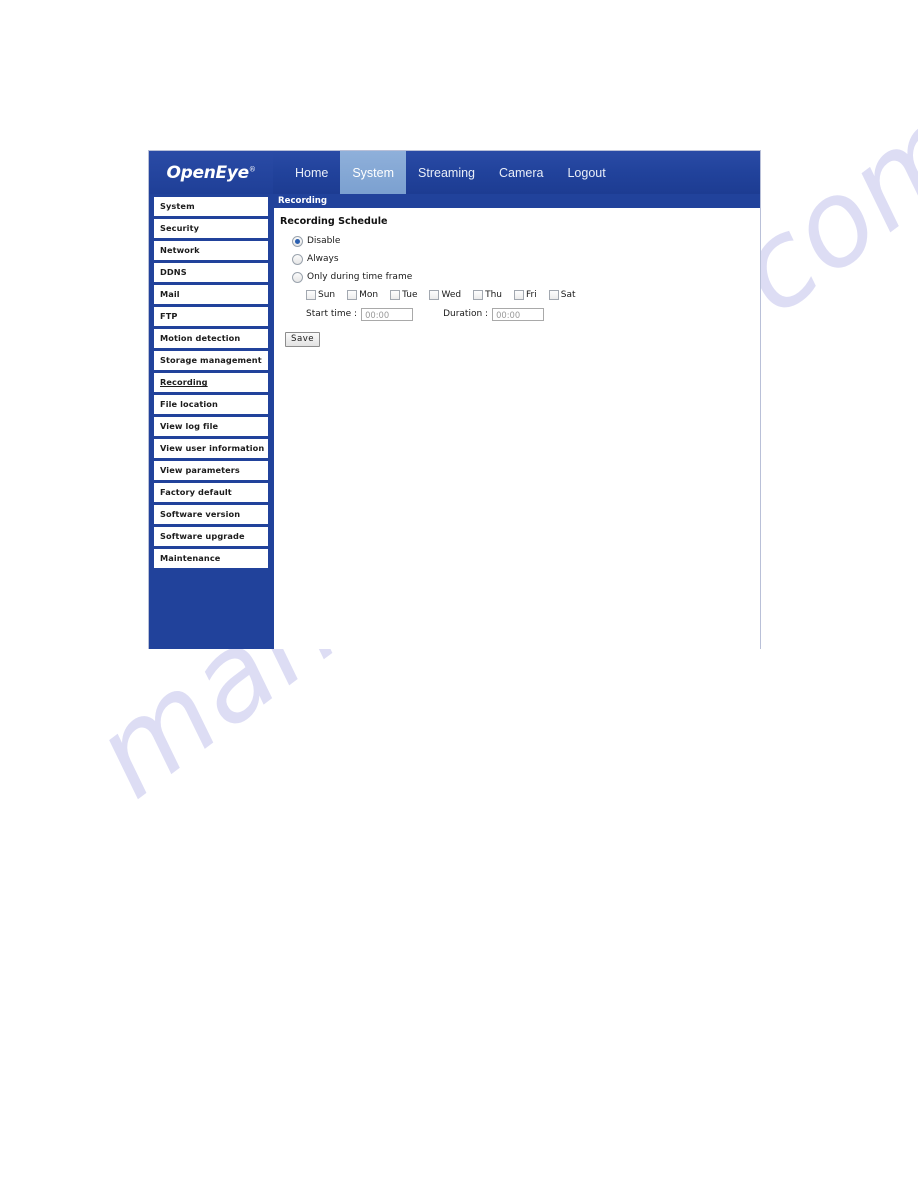 This screenshot has width=918, height=1188. I want to click on sidebar-item-ddns: DDNS, so click(211, 272).